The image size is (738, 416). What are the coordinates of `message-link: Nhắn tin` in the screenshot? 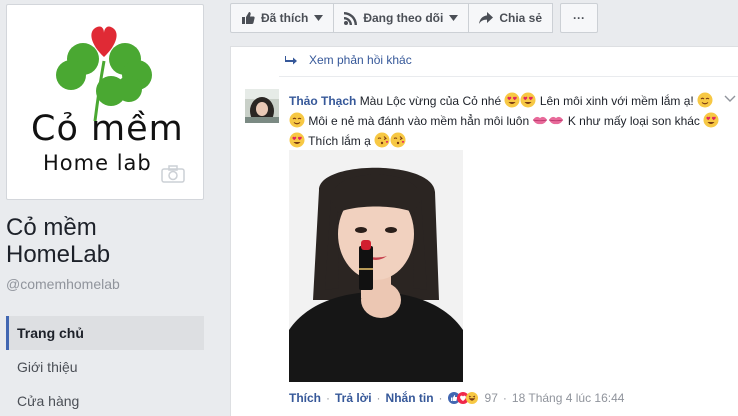 It's located at (410, 398).